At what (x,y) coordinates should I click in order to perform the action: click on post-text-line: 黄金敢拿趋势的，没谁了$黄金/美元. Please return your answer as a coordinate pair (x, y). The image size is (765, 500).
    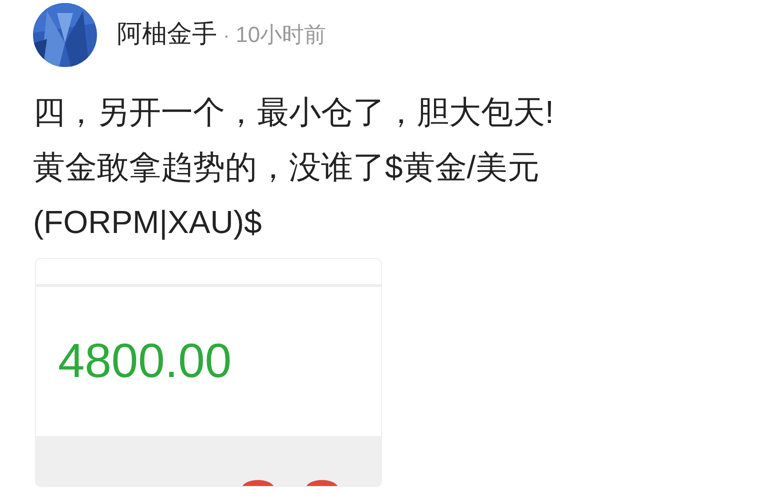
    Looking at the image, I should click on (287, 167).